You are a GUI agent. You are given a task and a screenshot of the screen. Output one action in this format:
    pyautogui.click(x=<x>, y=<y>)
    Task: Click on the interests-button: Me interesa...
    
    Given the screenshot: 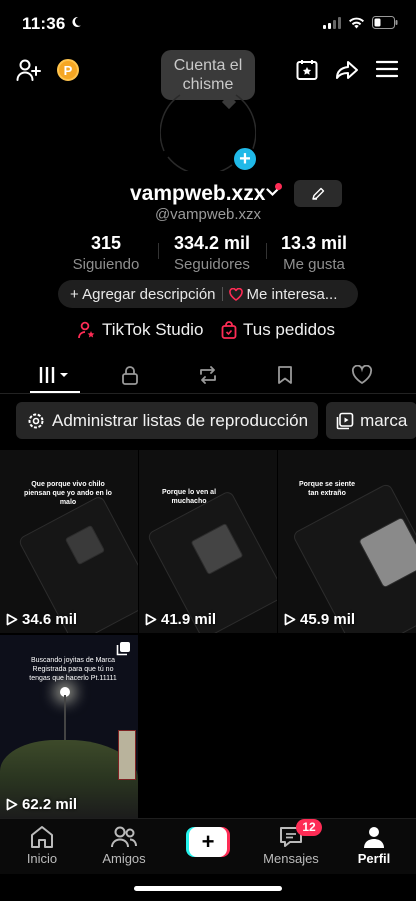 What is the action you would take?
    pyautogui.click(x=283, y=294)
    